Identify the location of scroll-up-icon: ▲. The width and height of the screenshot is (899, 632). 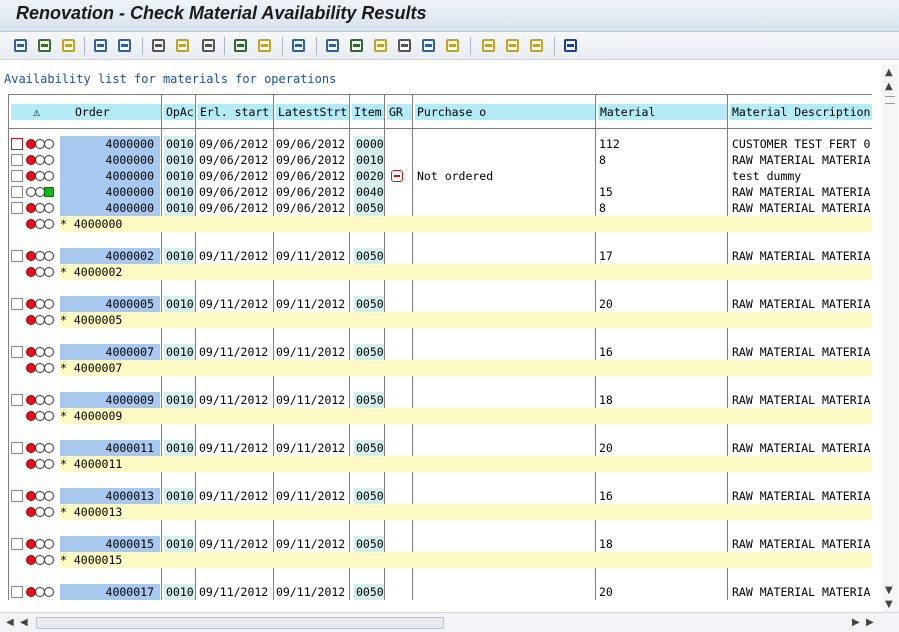
(889, 73).